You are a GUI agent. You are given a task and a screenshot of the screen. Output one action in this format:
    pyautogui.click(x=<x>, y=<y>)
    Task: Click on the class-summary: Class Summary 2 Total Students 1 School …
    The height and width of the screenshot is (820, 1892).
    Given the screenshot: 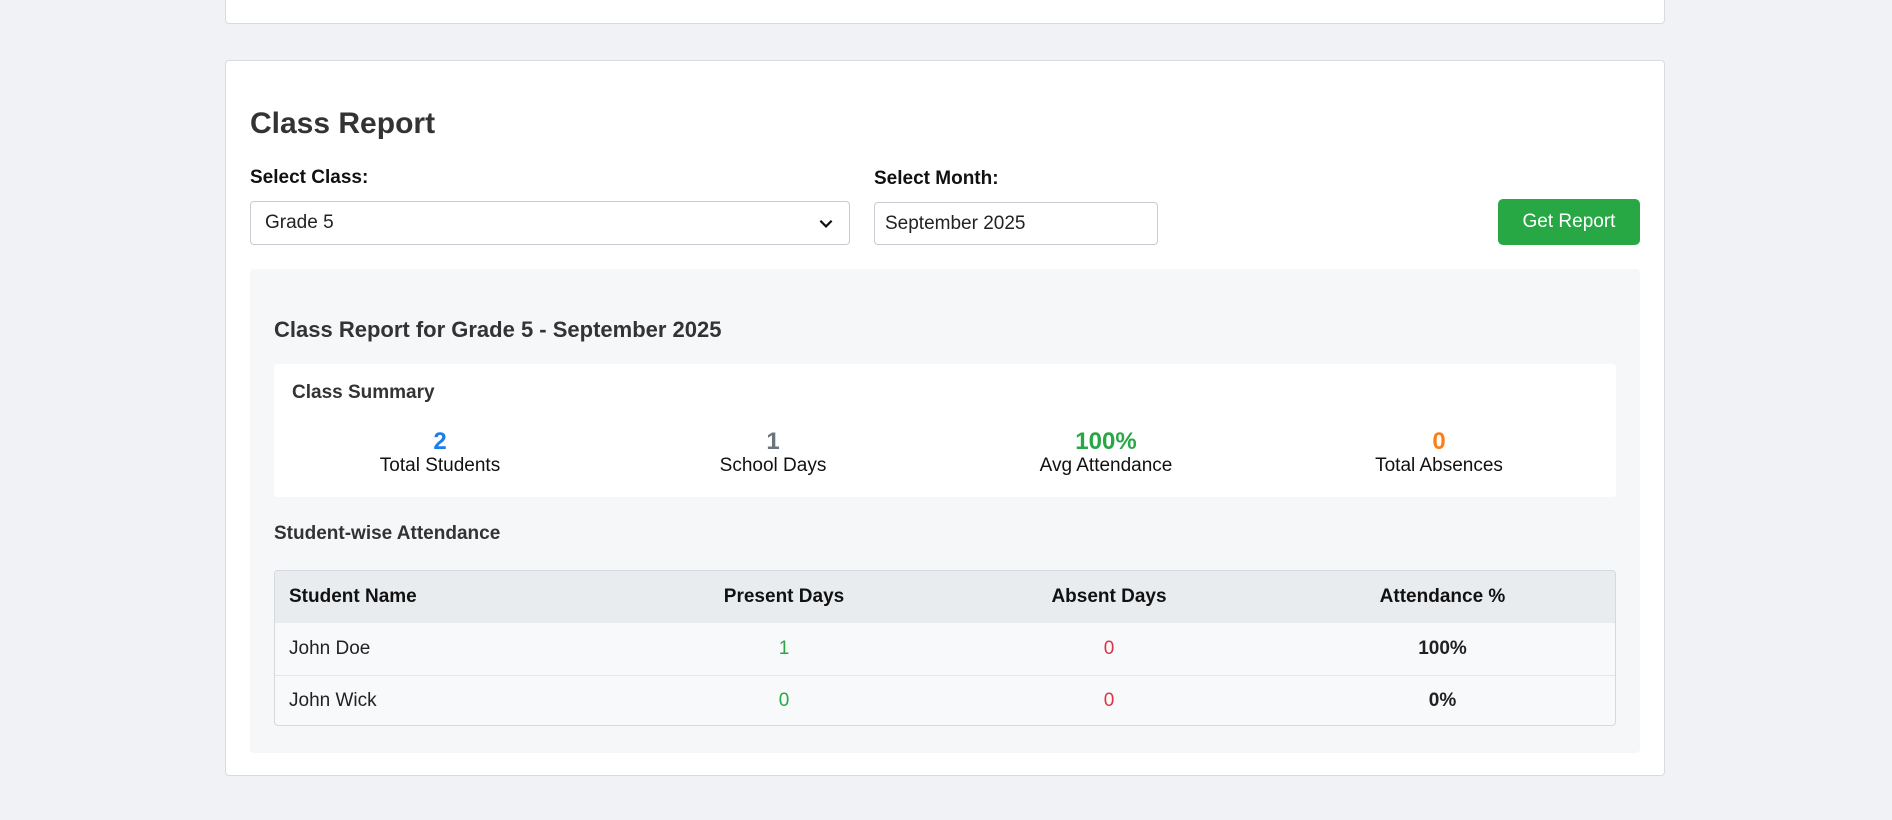 What is the action you would take?
    pyautogui.click(x=945, y=430)
    